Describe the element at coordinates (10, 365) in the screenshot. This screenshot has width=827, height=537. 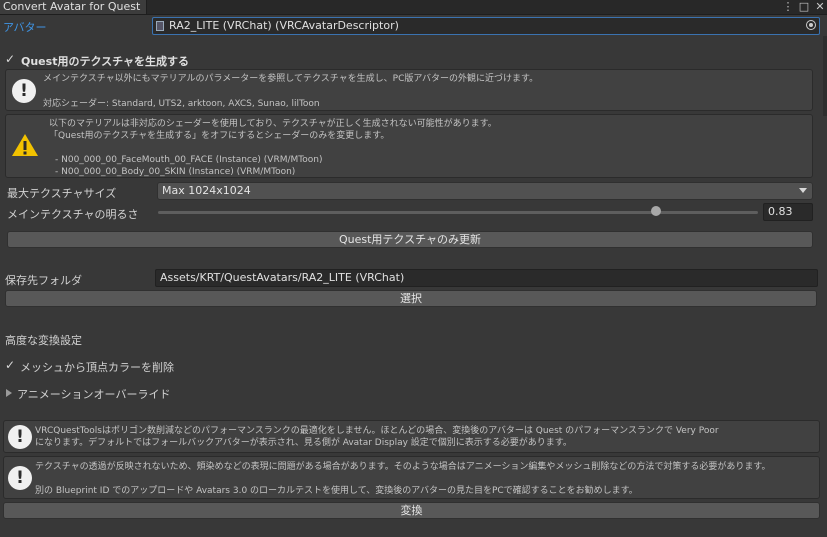
I see `remove-vertex-color-checkbox: ✓` at that location.